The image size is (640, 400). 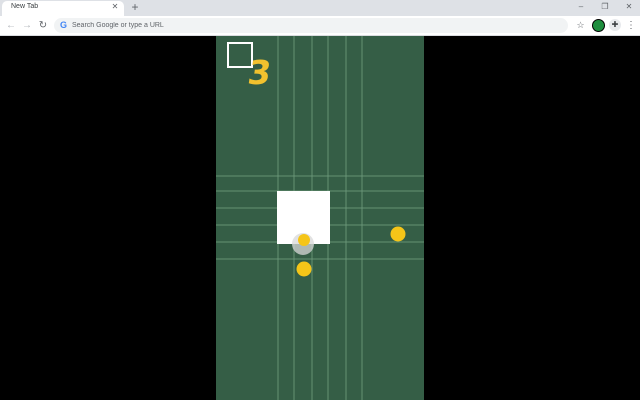 What do you see at coordinates (64, 25) in the screenshot?
I see `google-g-icon: G` at bounding box center [64, 25].